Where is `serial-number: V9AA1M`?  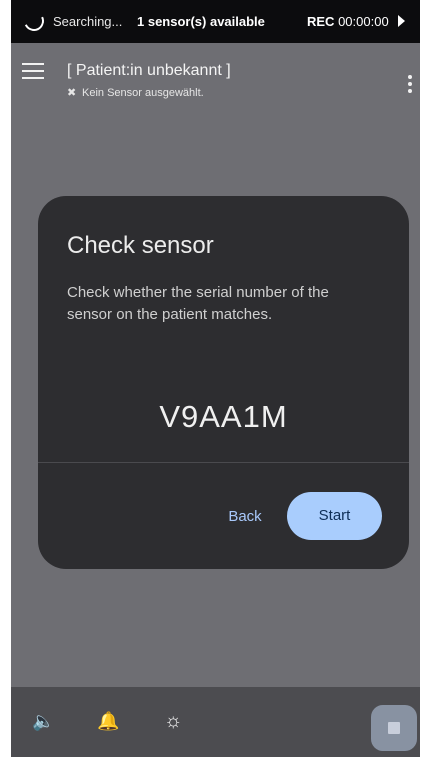
serial-number: V9AA1M is located at coordinates (223, 416).